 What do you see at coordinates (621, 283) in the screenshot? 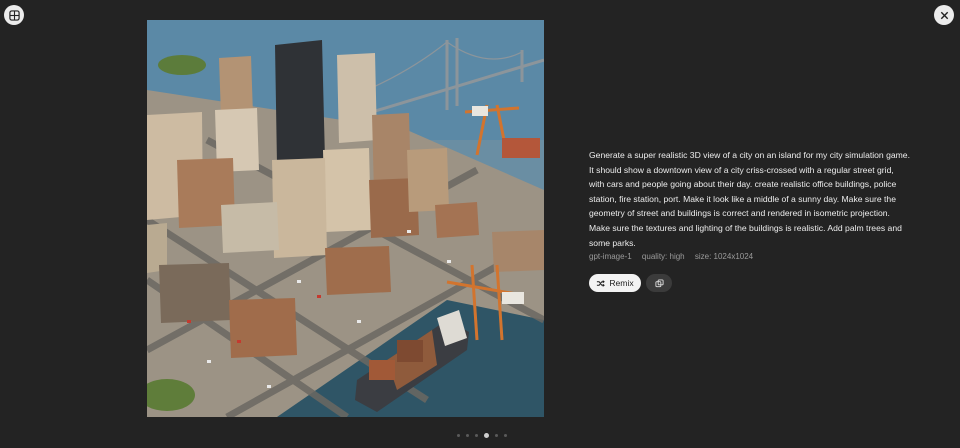
I see `remix-label: Remix` at bounding box center [621, 283].